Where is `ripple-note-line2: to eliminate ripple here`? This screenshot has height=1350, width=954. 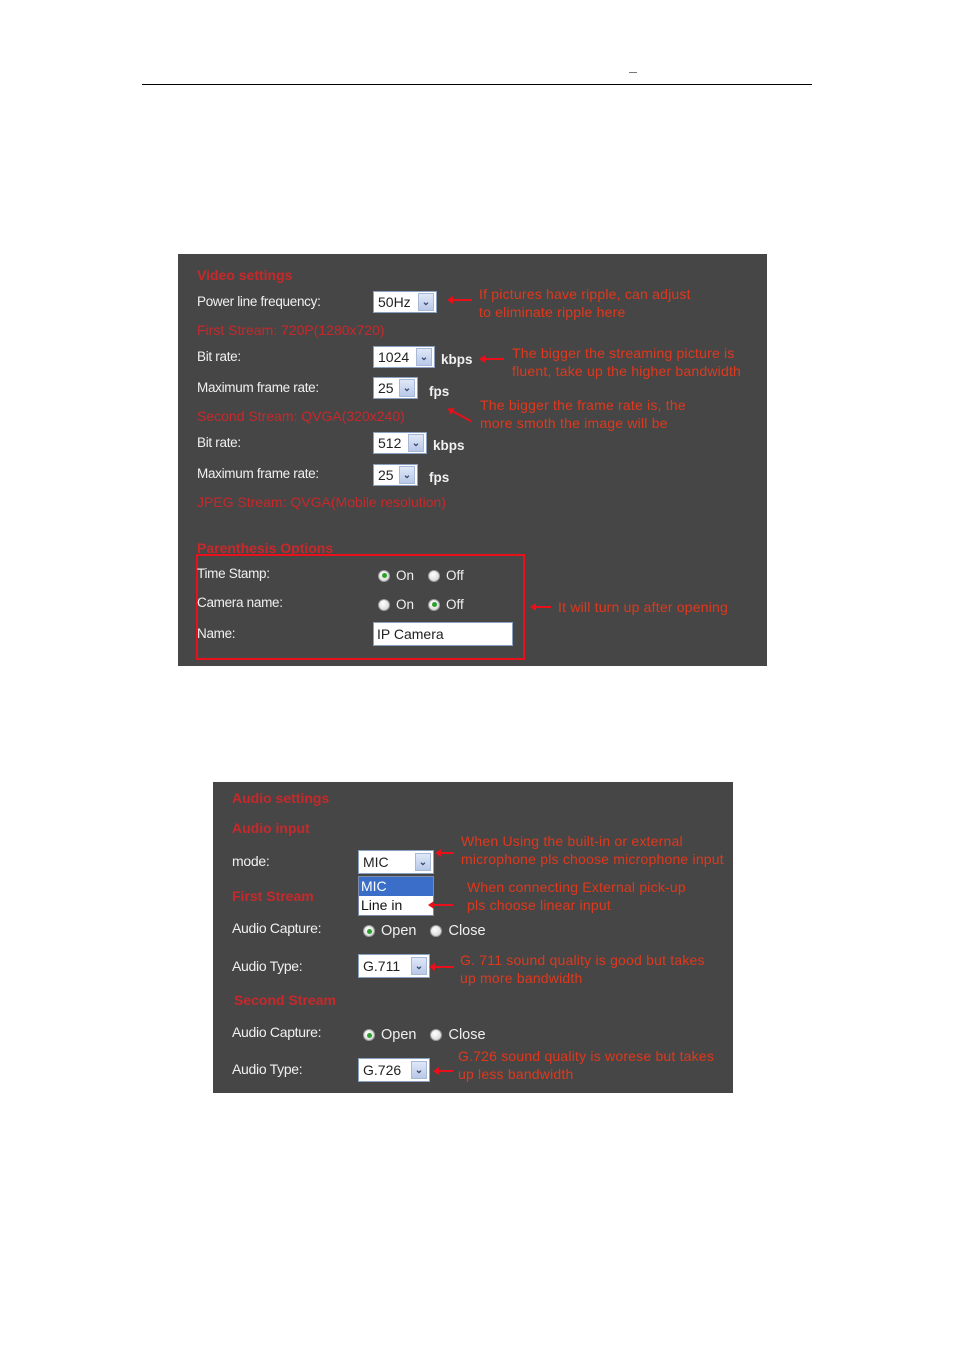
ripple-note-line2: to eliminate ripple here is located at coordinates (552, 312).